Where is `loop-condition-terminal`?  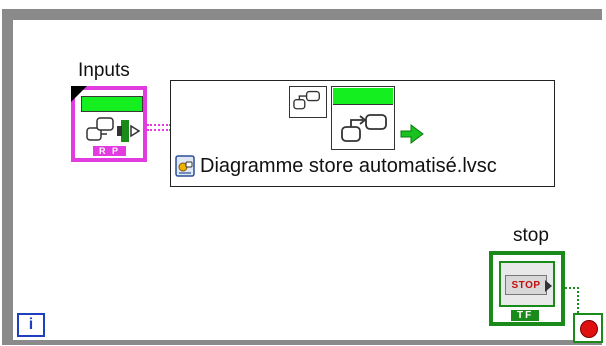 loop-condition-terminal is located at coordinates (588, 328).